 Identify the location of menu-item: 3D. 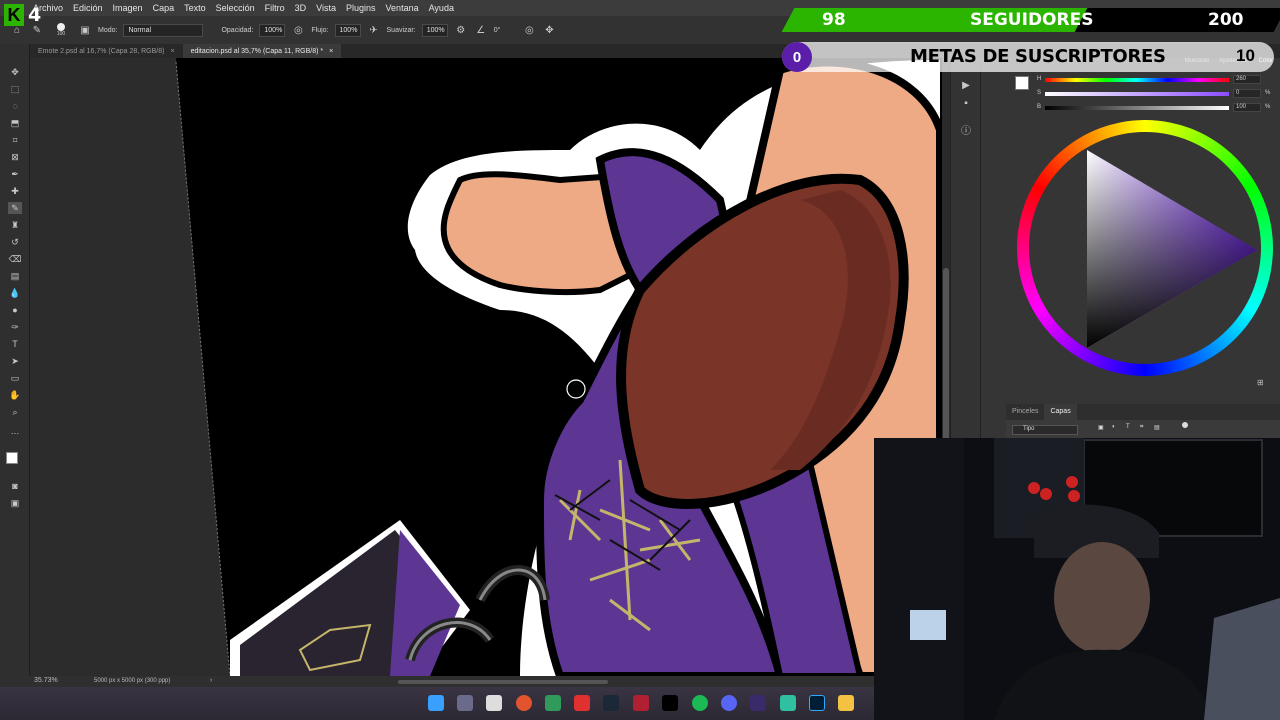
(301, 8).